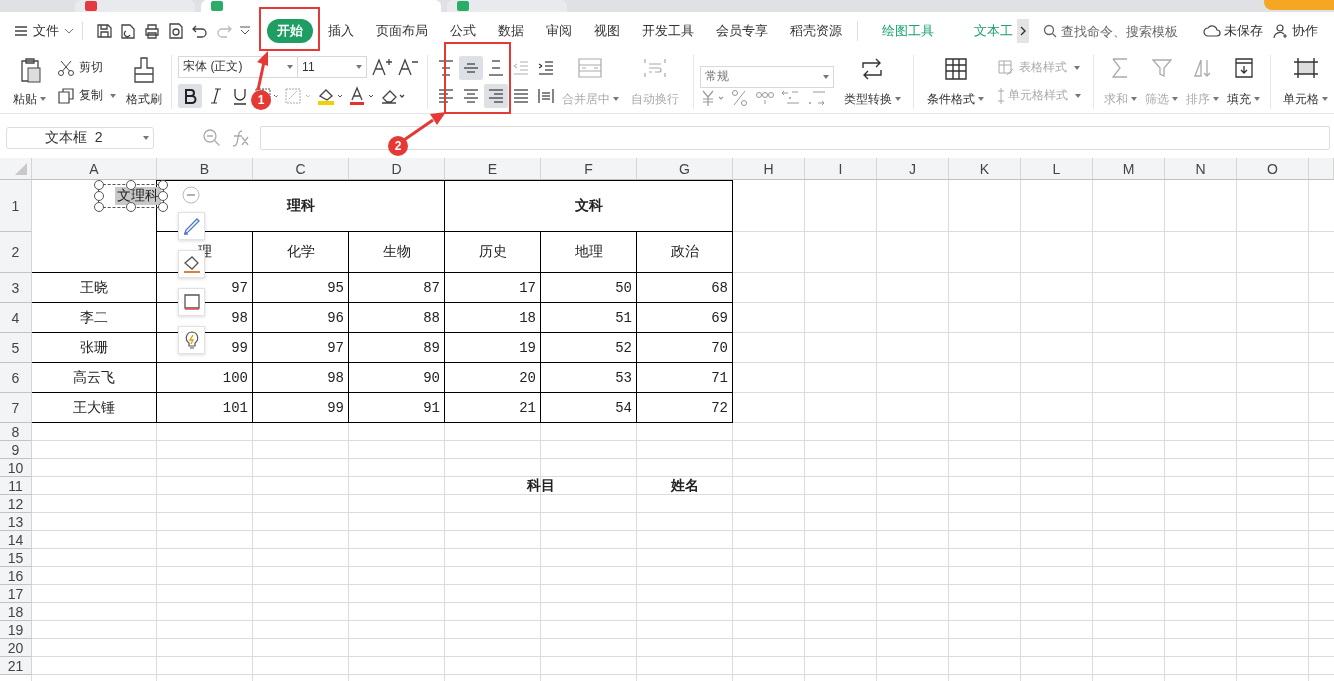 The height and width of the screenshot is (681, 1334). Describe the element at coordinates (16, 576) in the screenshot. I see `row-header: 16` at that location.